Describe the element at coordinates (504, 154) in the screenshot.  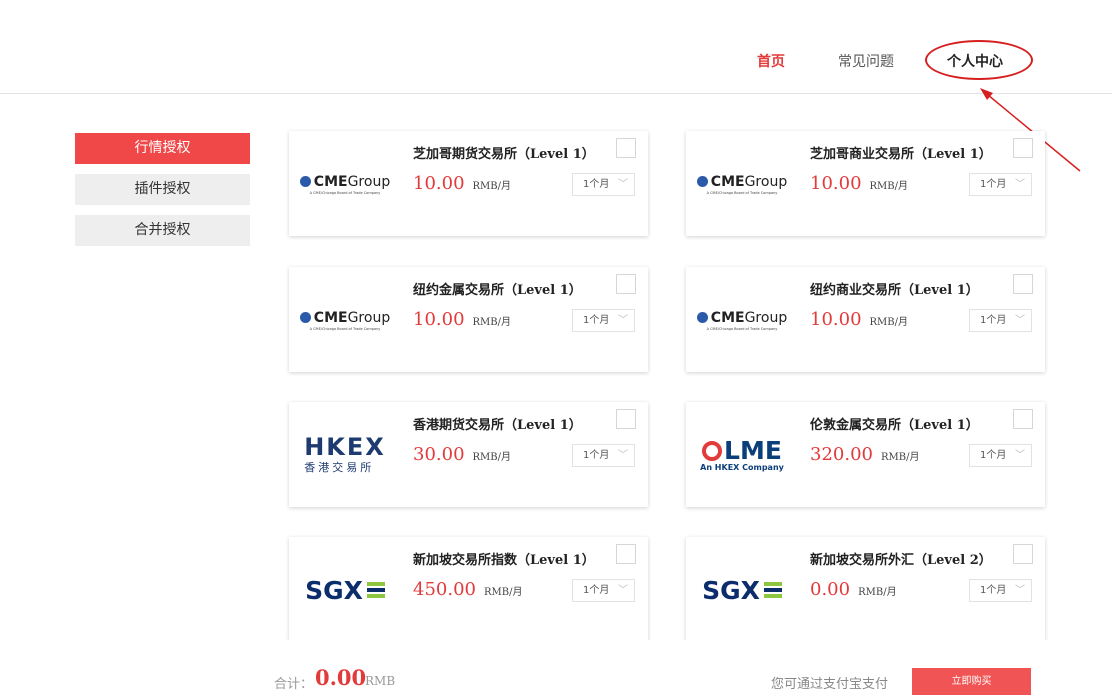
I see `card-title: 芝加哥期货交易所（Level 1）` at that location.